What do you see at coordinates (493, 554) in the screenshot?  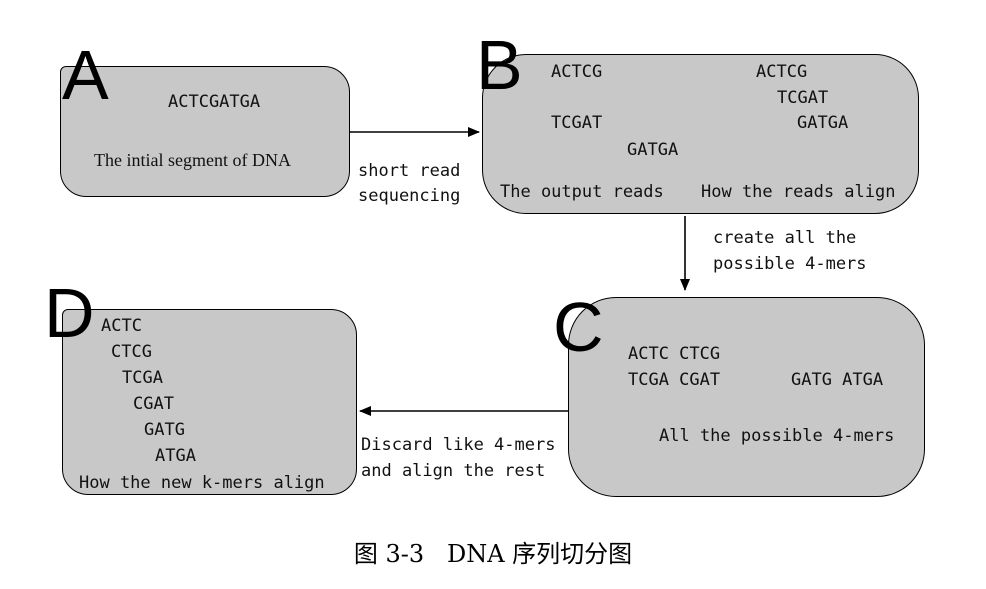 I see `figure-caption: 图 3-3 DNA 序列切分图` at bounding box center [493, 554].